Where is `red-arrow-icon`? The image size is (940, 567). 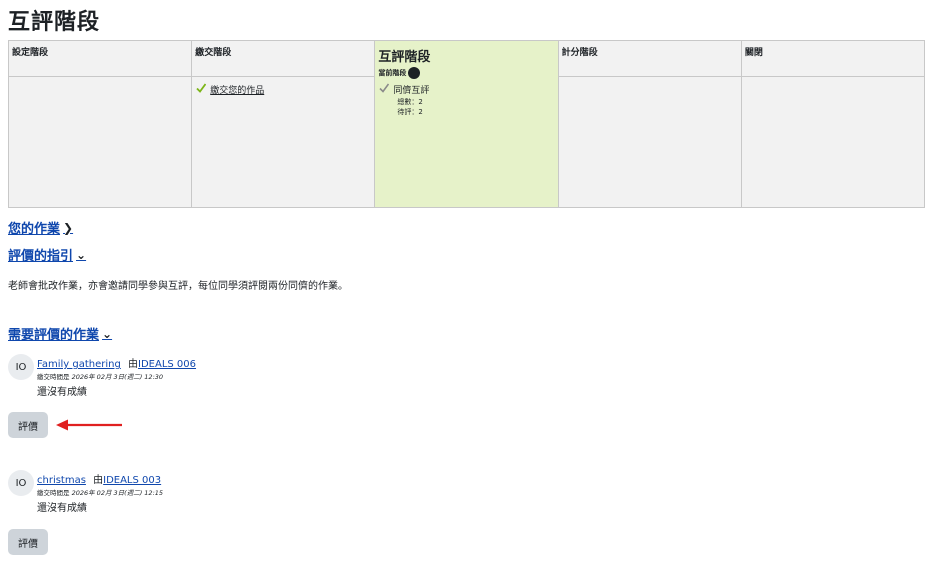 red-arrow-icon is located at coordinates (89, 425).